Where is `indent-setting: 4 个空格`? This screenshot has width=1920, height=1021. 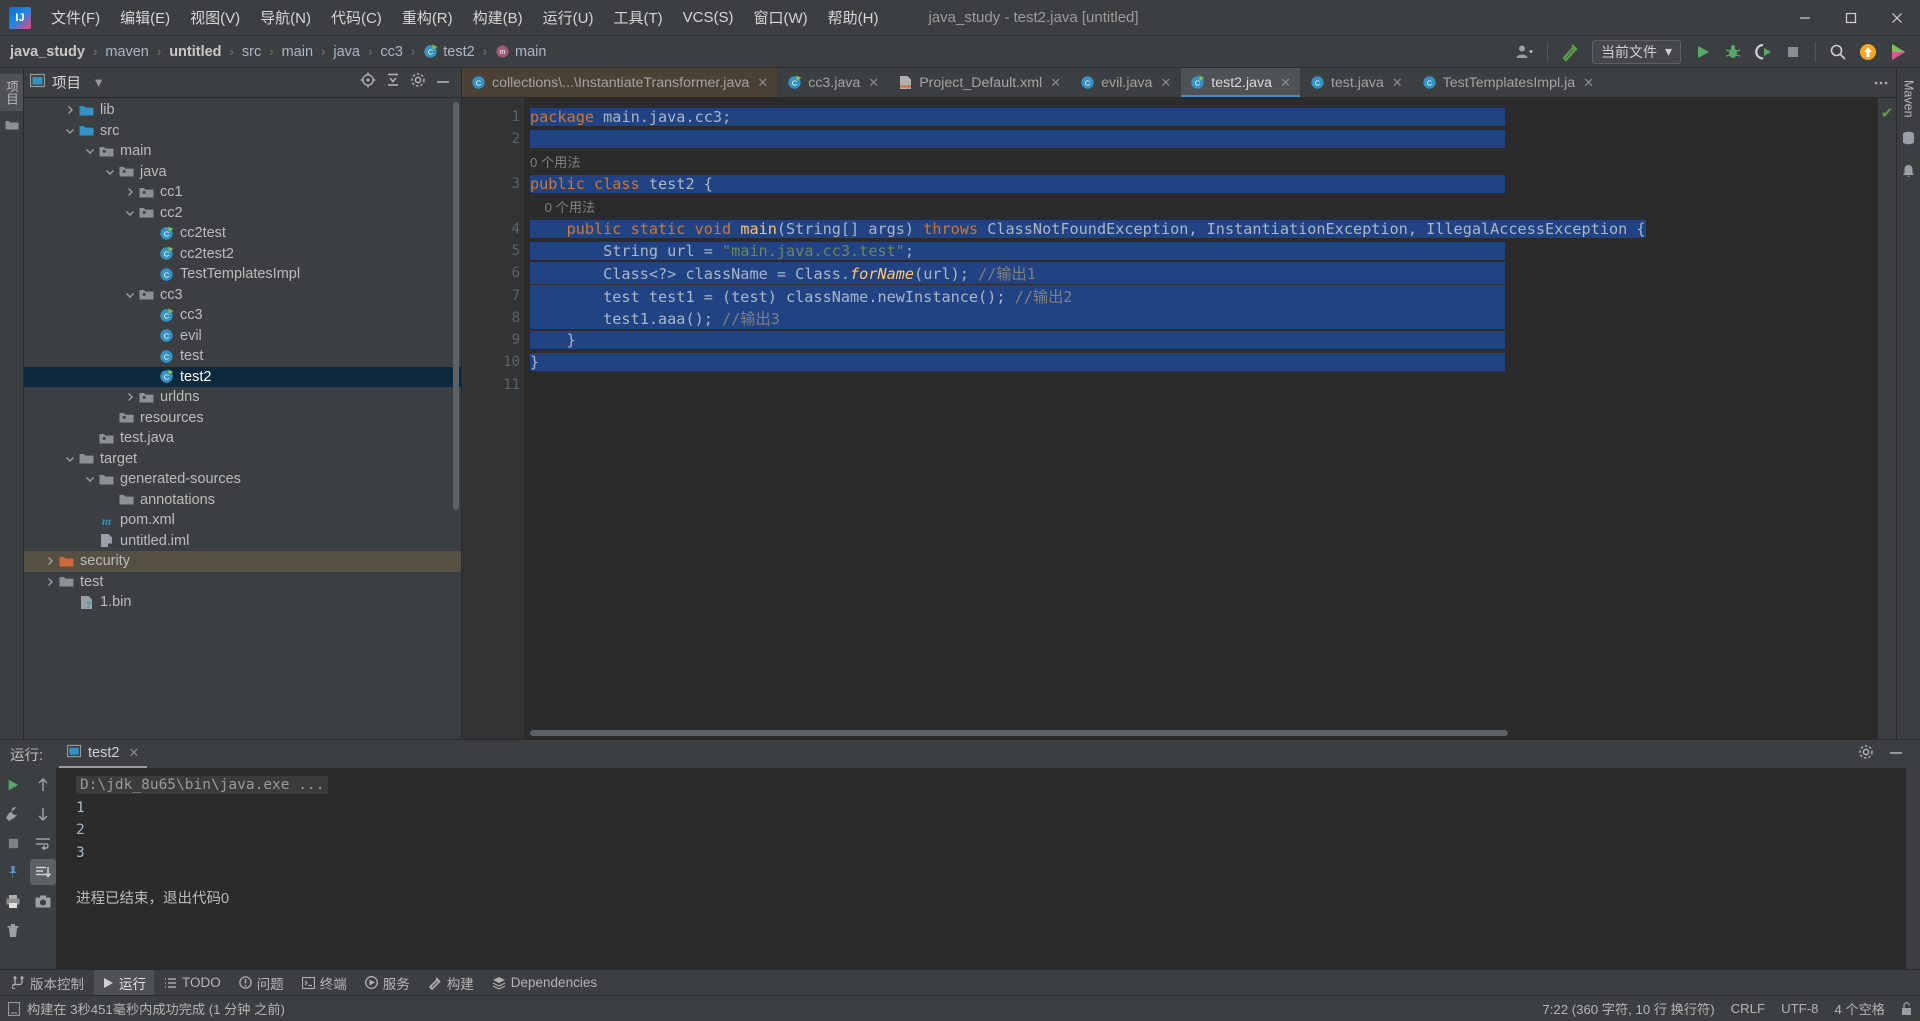 indent-setting: 4 个空格 is located at coordinates (1859, 1008).